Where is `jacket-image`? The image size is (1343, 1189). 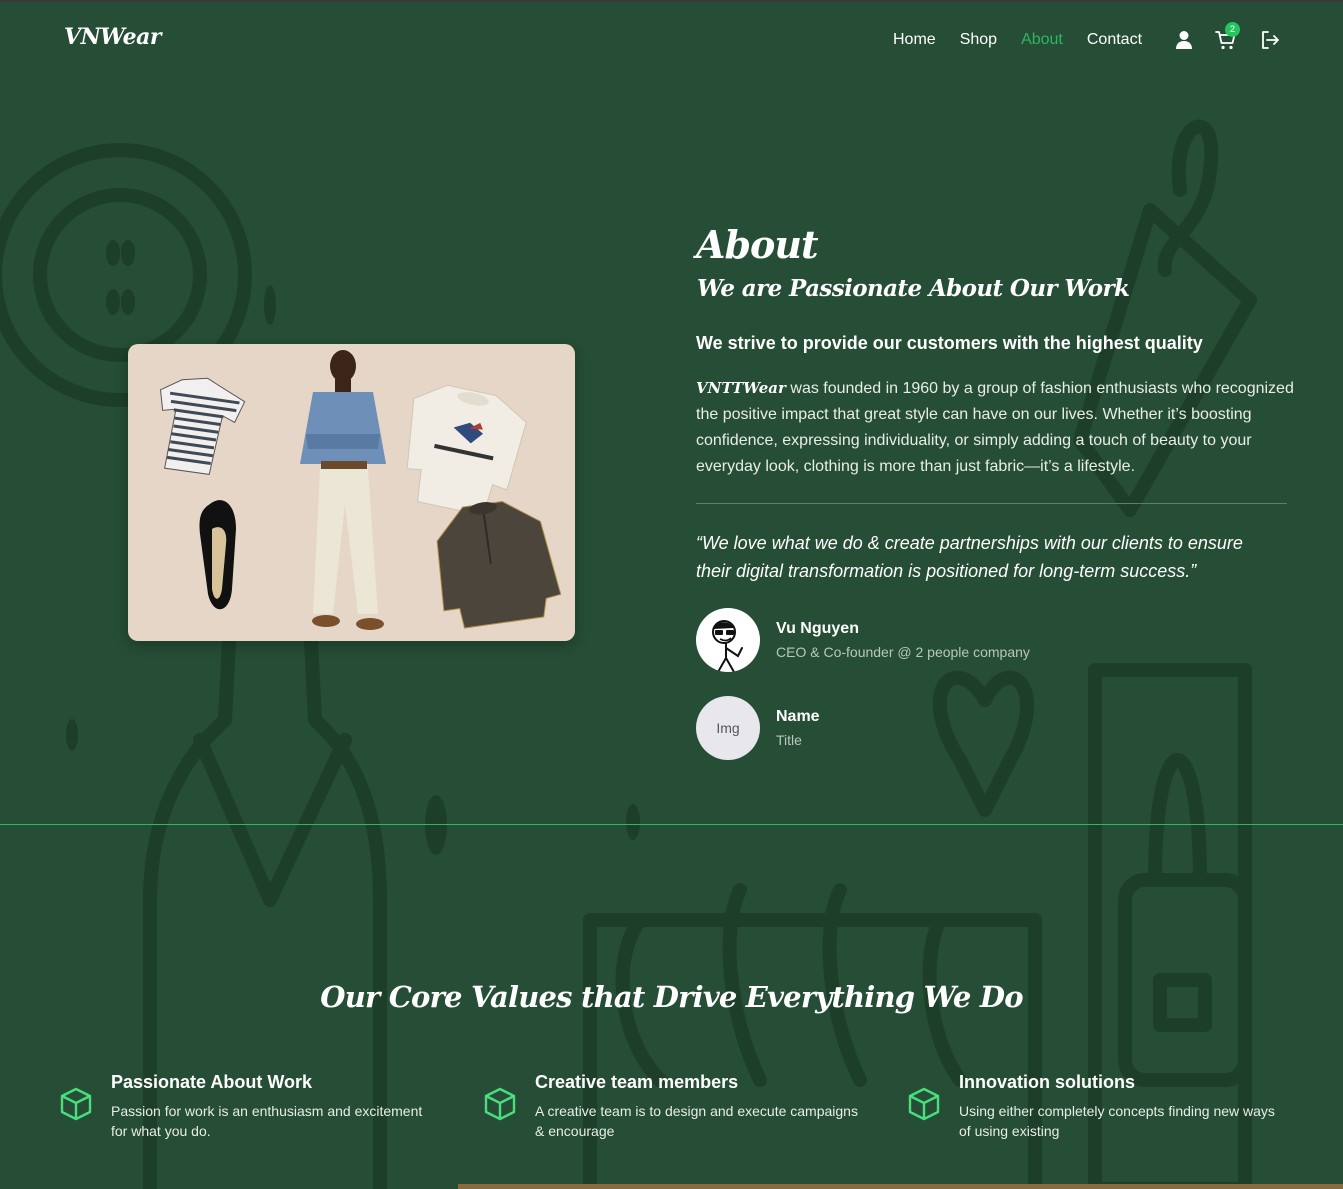
jacket-image is located at coordinates (499, 565).